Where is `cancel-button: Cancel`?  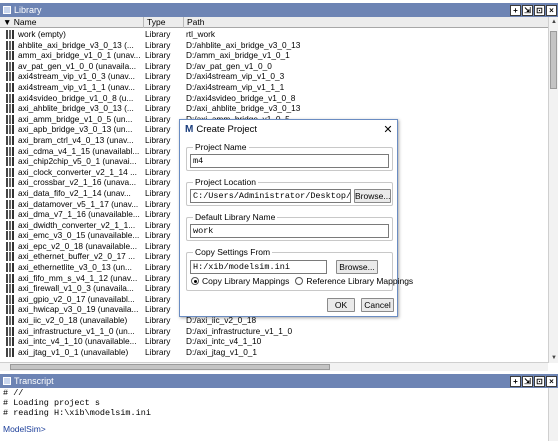
cancel-button: Cancel is located at coordinates (377, 305).